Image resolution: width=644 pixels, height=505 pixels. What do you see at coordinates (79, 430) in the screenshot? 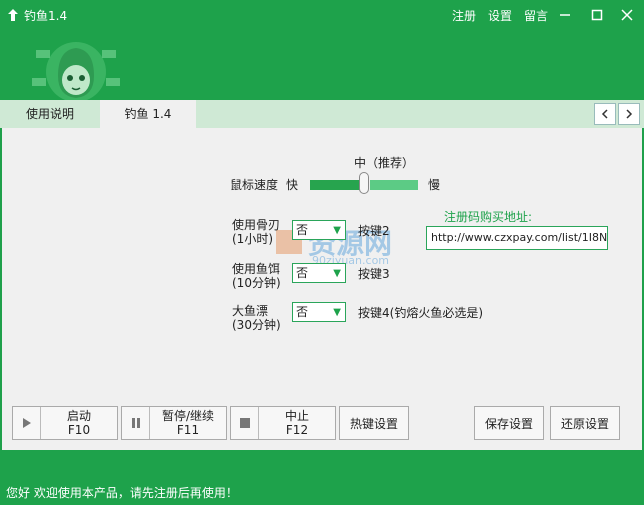
I see `start-key: F10` at bounding box center [79, 430].